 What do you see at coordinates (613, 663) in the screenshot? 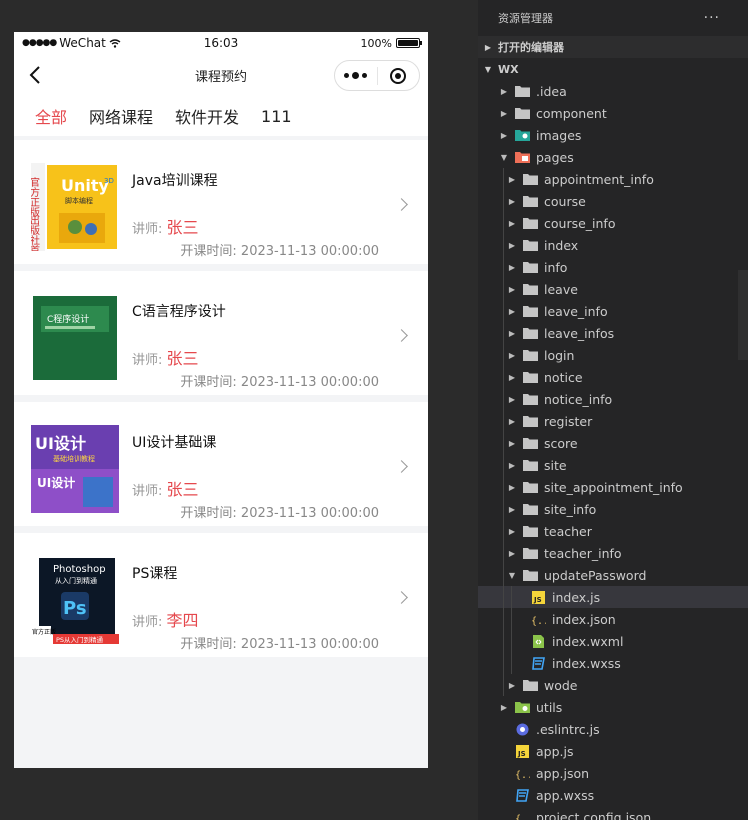
I see `tree-item: index.wxss` at bounding box center [613, 663].